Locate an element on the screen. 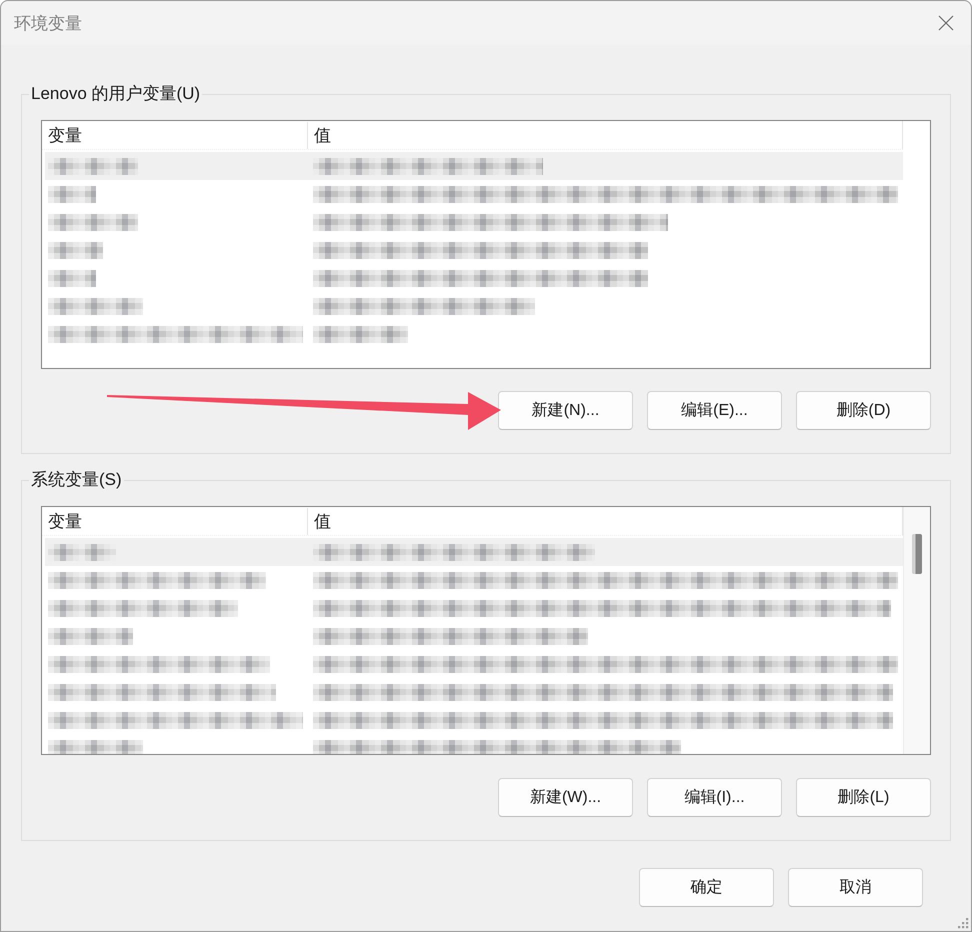 Image resolution: width=972 pixels, height=932 pixels. group-label: 系统变量(S) is located at coordinates (76, 480).